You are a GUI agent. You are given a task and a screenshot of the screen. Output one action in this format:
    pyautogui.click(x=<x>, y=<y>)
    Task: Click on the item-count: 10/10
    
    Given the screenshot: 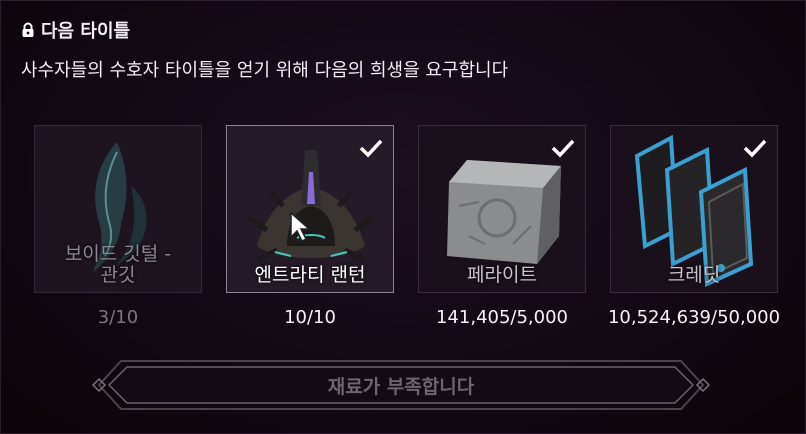 What is the action you would take?
    pyautogui.click(x=310, y=317)
    